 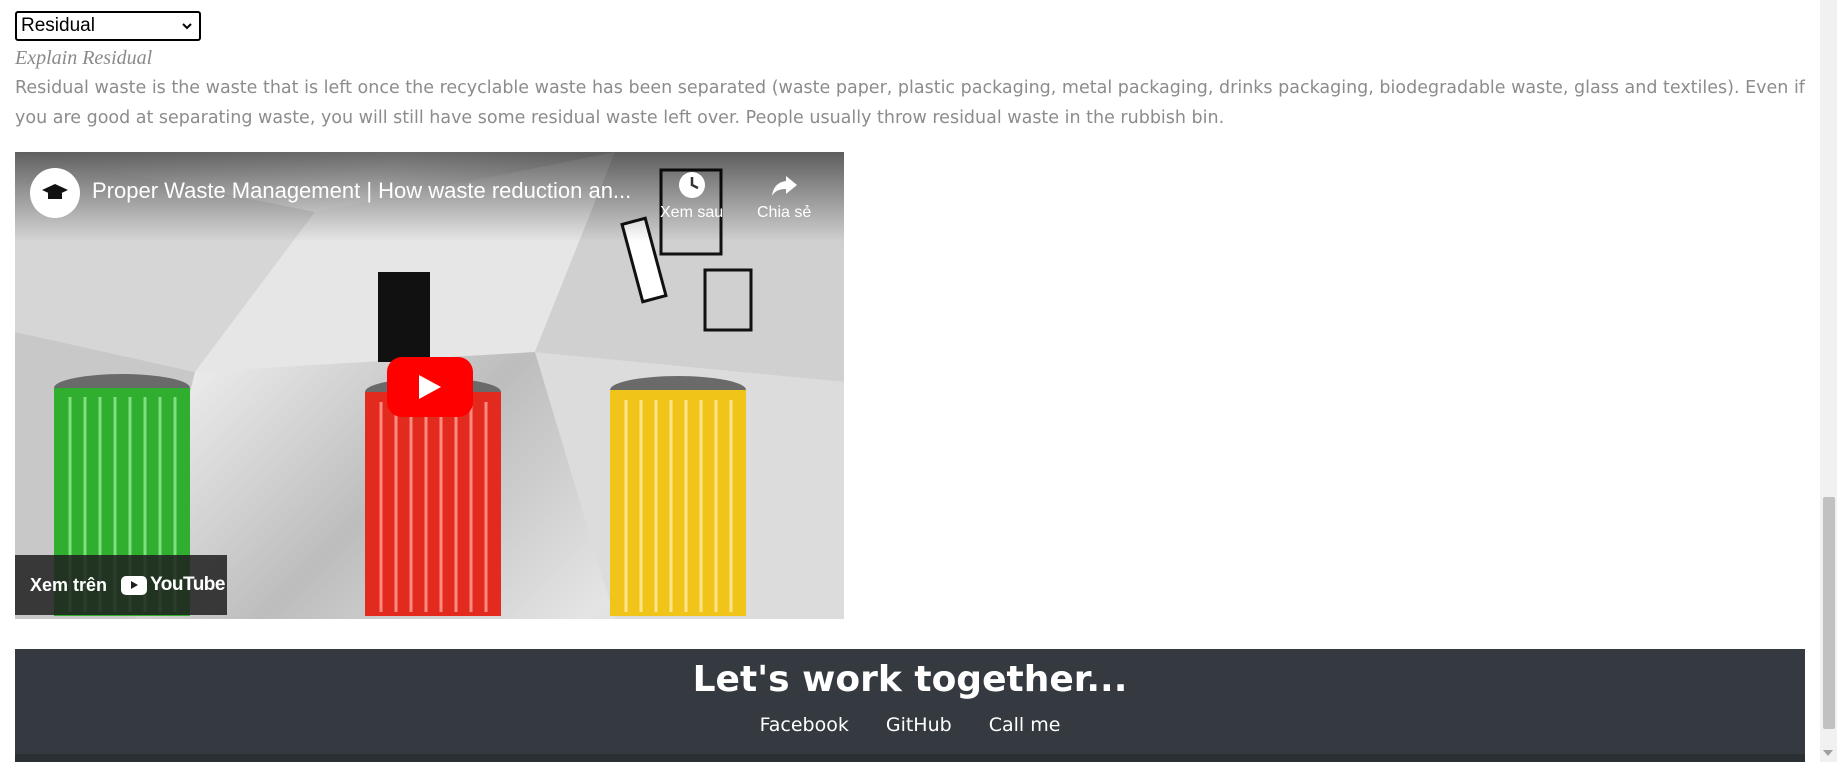 What do you see at coordinates (108, 26) in the screenshot?
I see `waste-type-select: Residual` at bounding box center [108, 26].